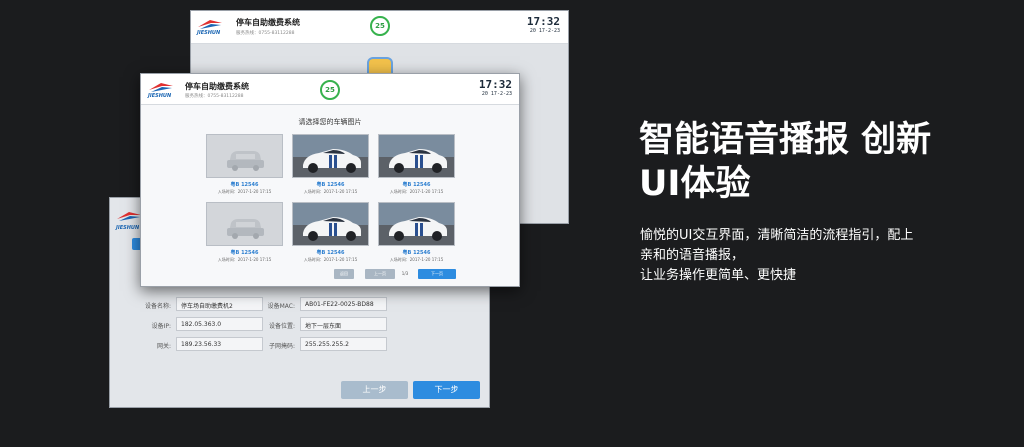  I want to click on gateway-input: 189.23.56.33, so click(219, 344).